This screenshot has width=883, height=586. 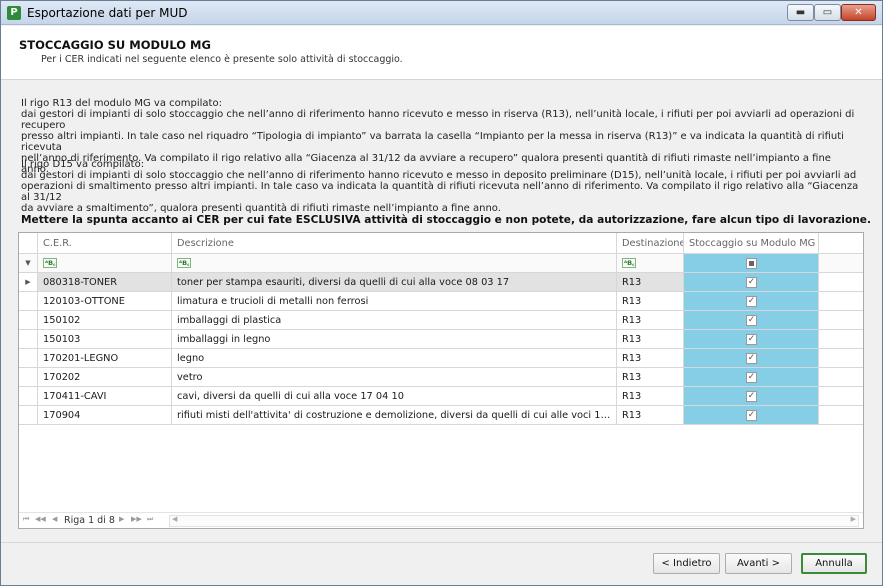 I want to click on cell-cer: 170904, so click(x=105, y=415).